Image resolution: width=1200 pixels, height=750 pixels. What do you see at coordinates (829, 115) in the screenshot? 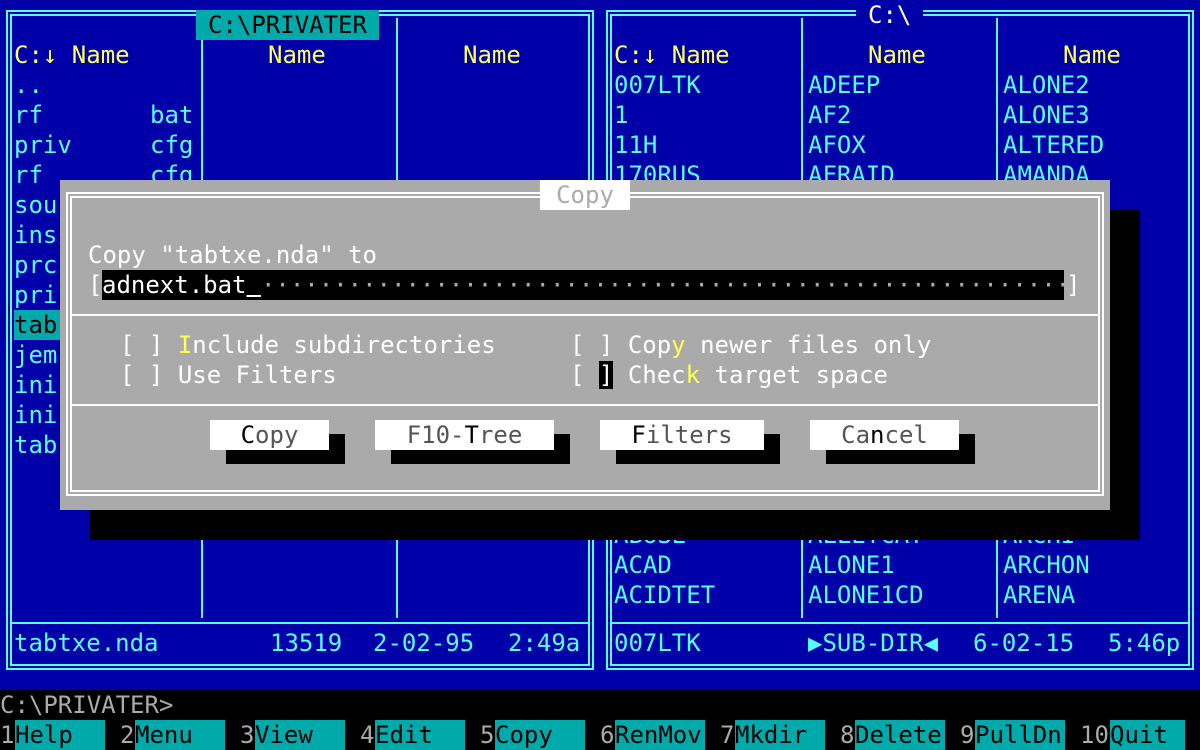
I see `file-name: AF2` at bounding box center [829, 115].